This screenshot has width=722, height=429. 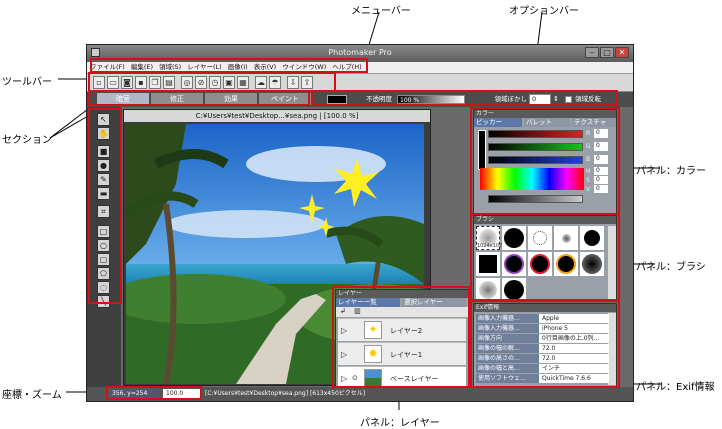 I want to click on callout-coords-zoom: 座標・ズーム, so click(x=32, y=395).